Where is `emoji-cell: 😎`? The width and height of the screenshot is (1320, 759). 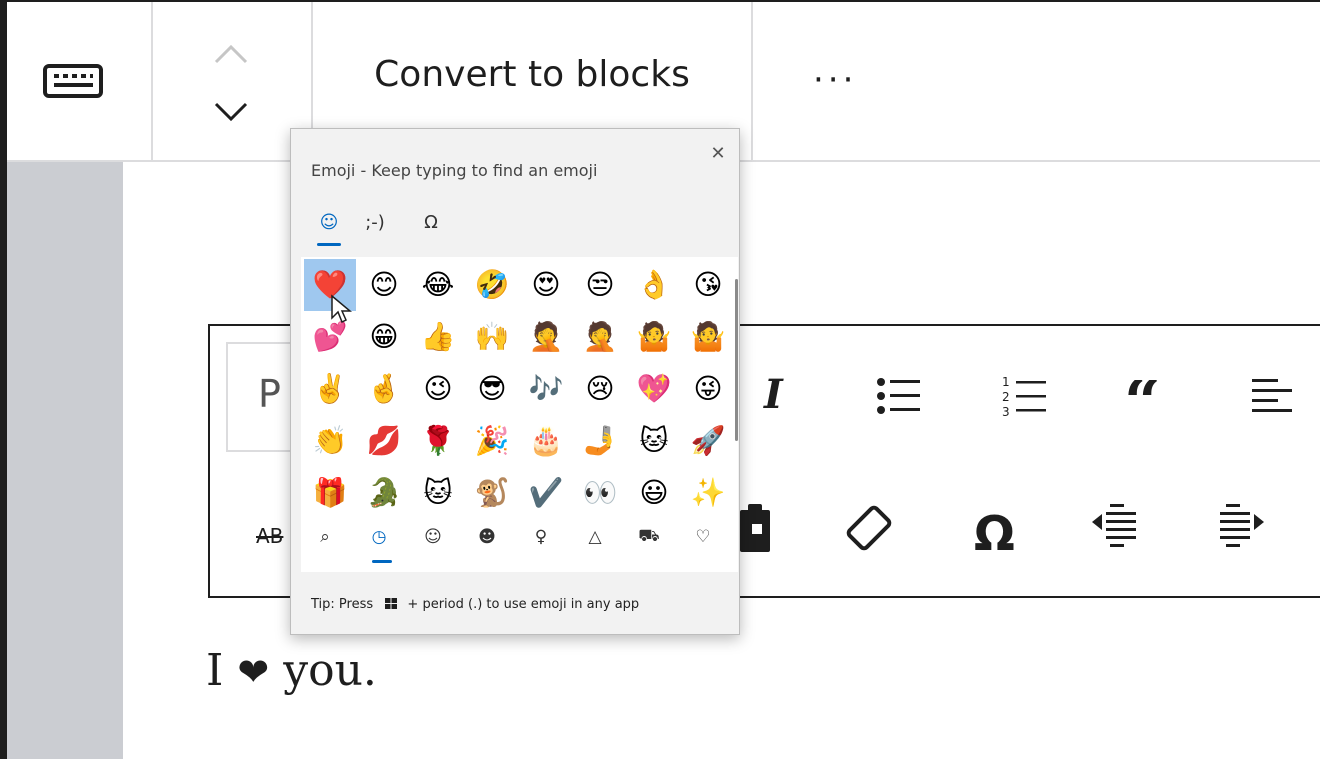
emoji-cell: 😎 is located at coordinates (492, 389).